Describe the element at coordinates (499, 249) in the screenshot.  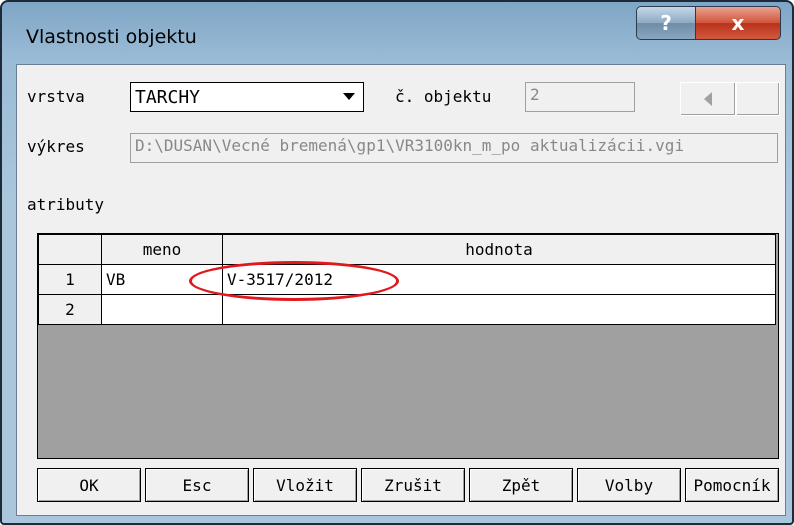
I see `column-header-hodnota: hodnota` at that location.